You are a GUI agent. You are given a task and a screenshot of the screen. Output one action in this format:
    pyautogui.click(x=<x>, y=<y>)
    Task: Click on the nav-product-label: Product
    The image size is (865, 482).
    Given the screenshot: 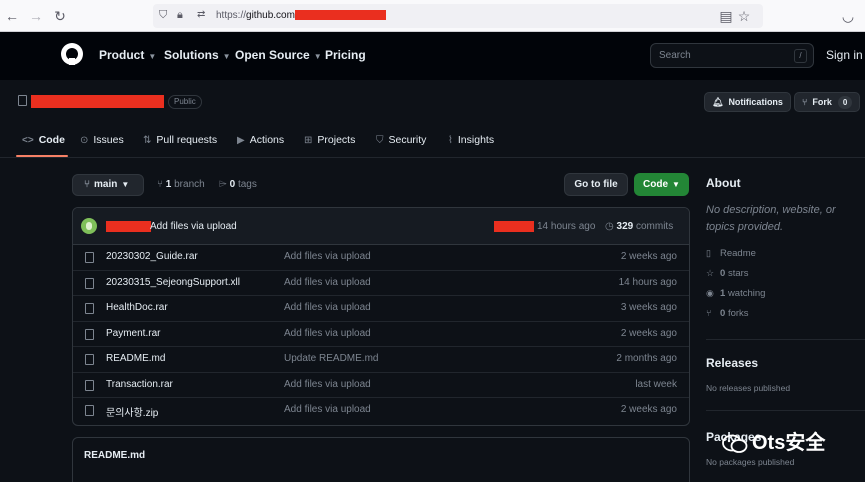 What is the action you would take?
    pyautogui.click(x=122, y=55)
    